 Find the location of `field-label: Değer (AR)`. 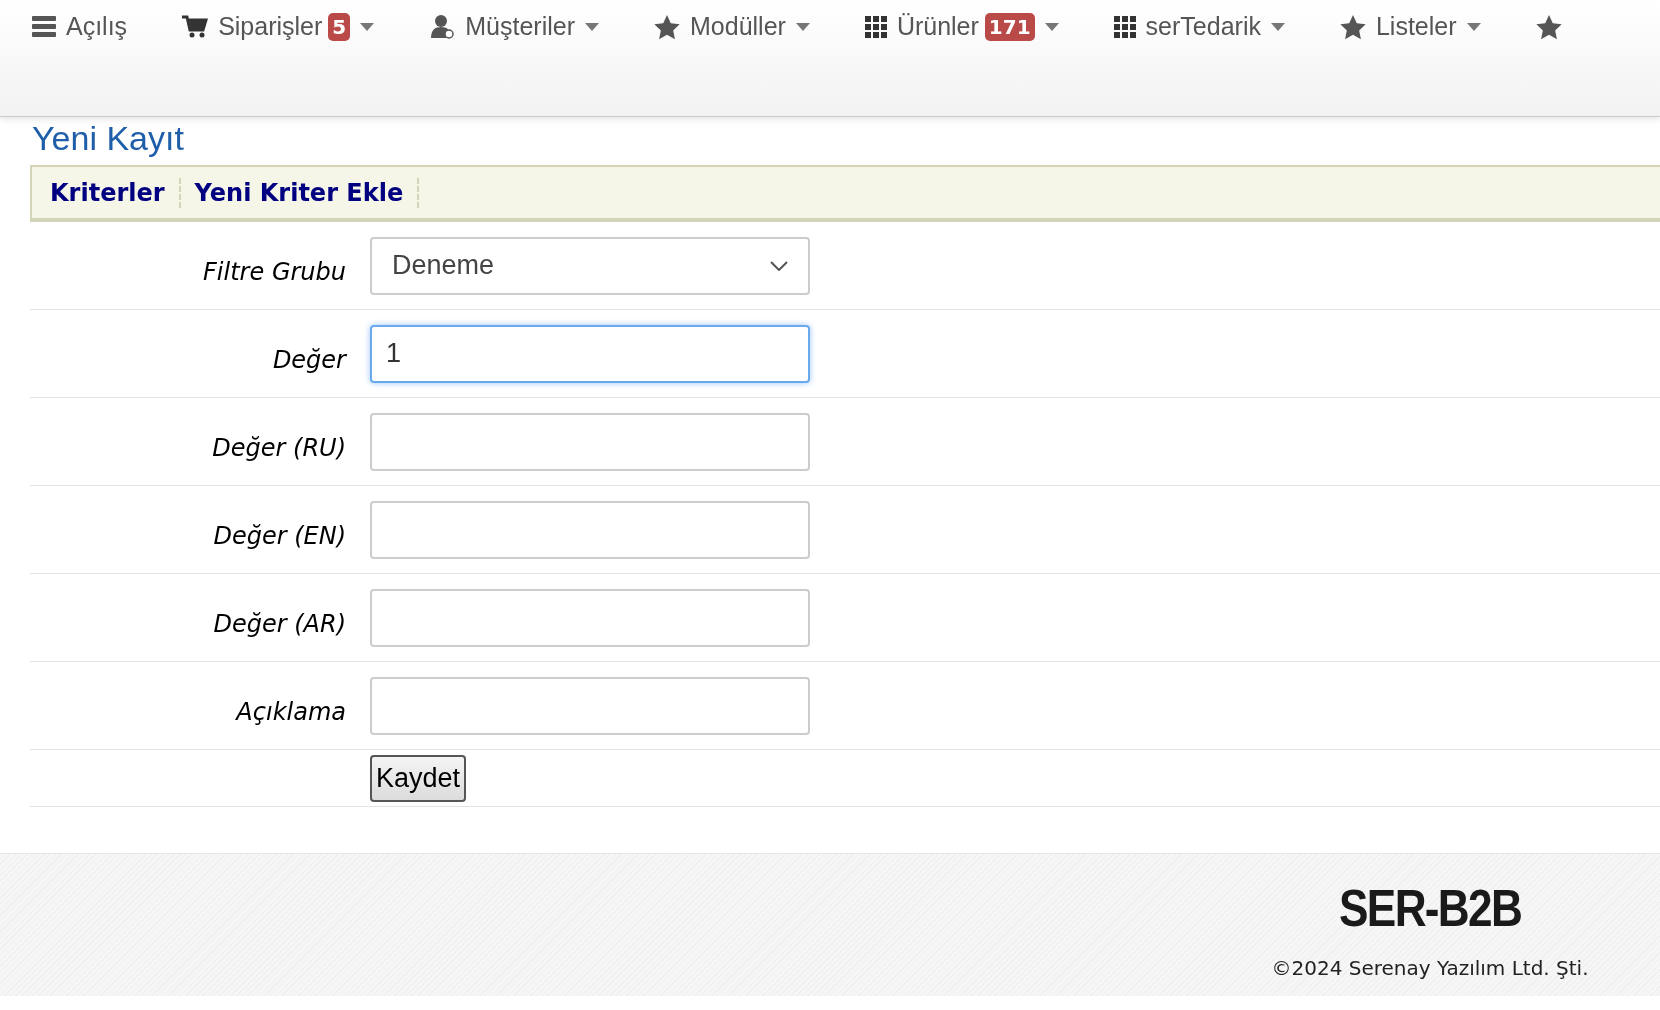

field-label: Değer (AR) is located at coordinates (279, 624).